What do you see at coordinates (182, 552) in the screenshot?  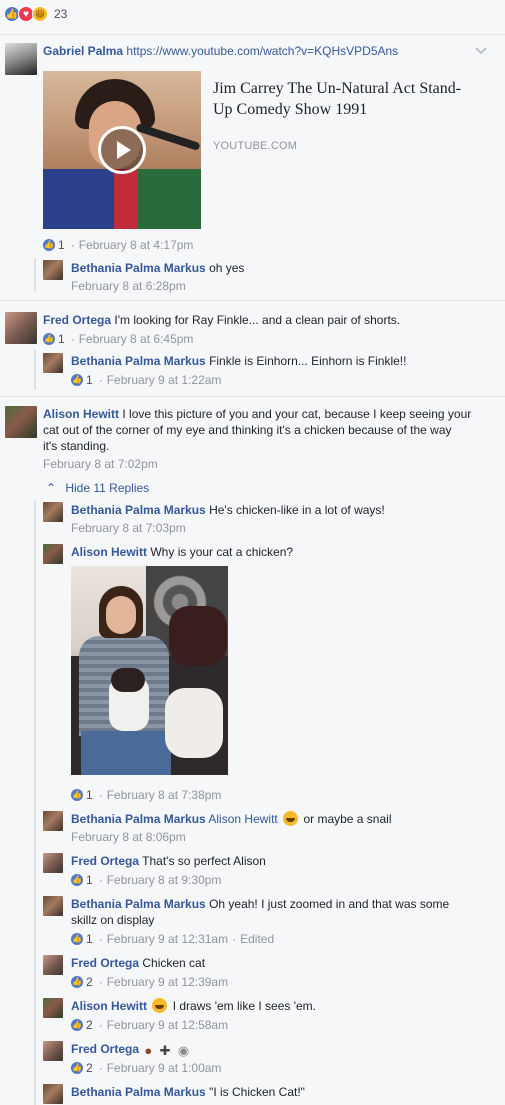 I see `reply-text: Alison Hewitt Why is your cat a chicken?` at bounding box center [182, 552].